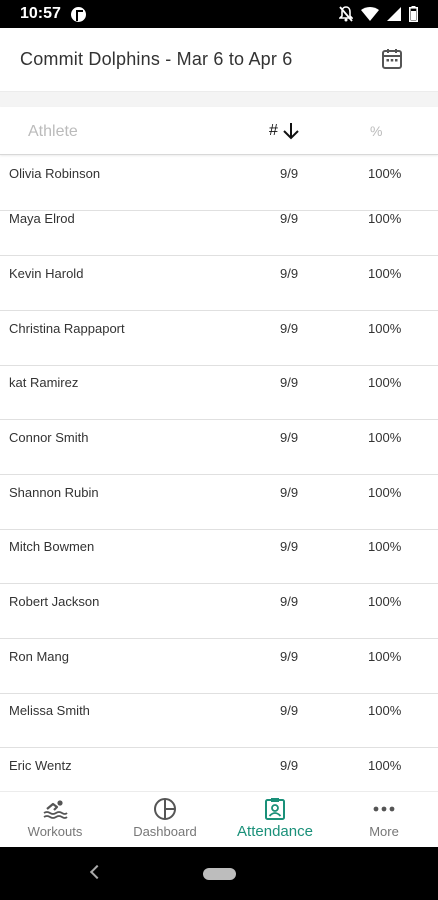  Describe the element at coordinates (384, 820) in the screenshot. I see `nav-item-more: More` at that location.